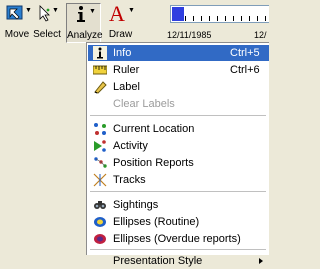 The height and width of the screenshot is (269, 320). Describe the element at coordinates (178, 104) in the screenshot. I see `menu-item-clear-labels: Clear Labels` at that location.